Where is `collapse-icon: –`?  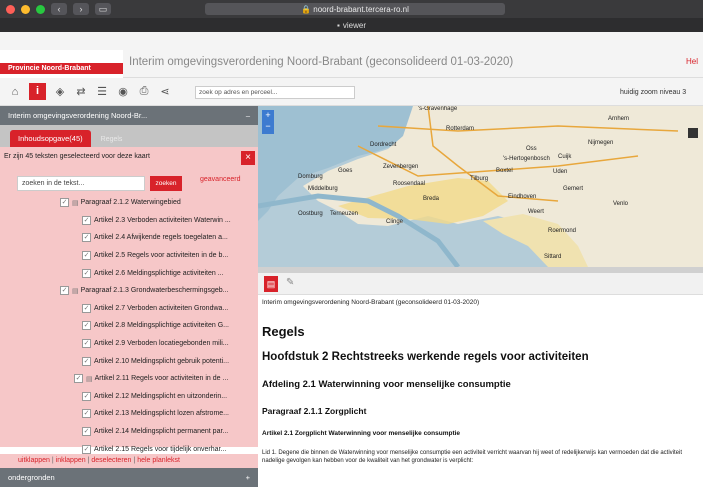
collapse-icon: – is located at coordinates (248, 115).